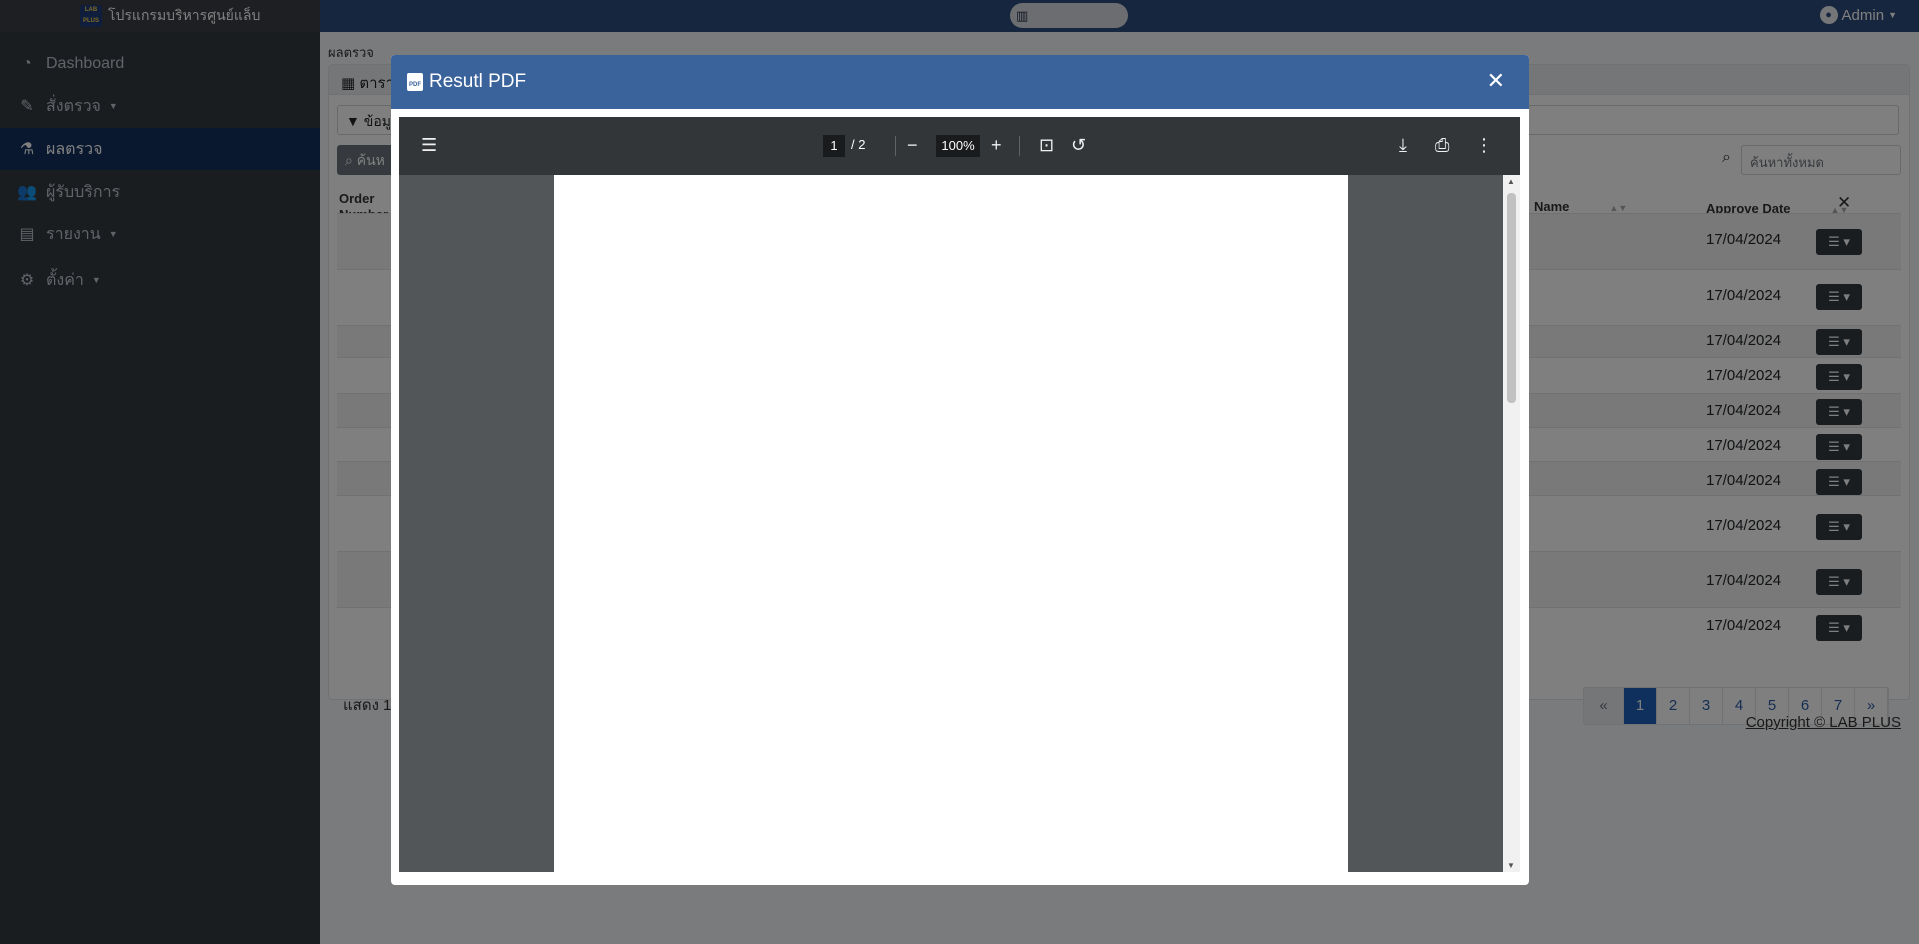  What do you see at coordinates (834, 146) in the screenshot?
I see `page-number-input: 1` at bounding box center [834, 146].